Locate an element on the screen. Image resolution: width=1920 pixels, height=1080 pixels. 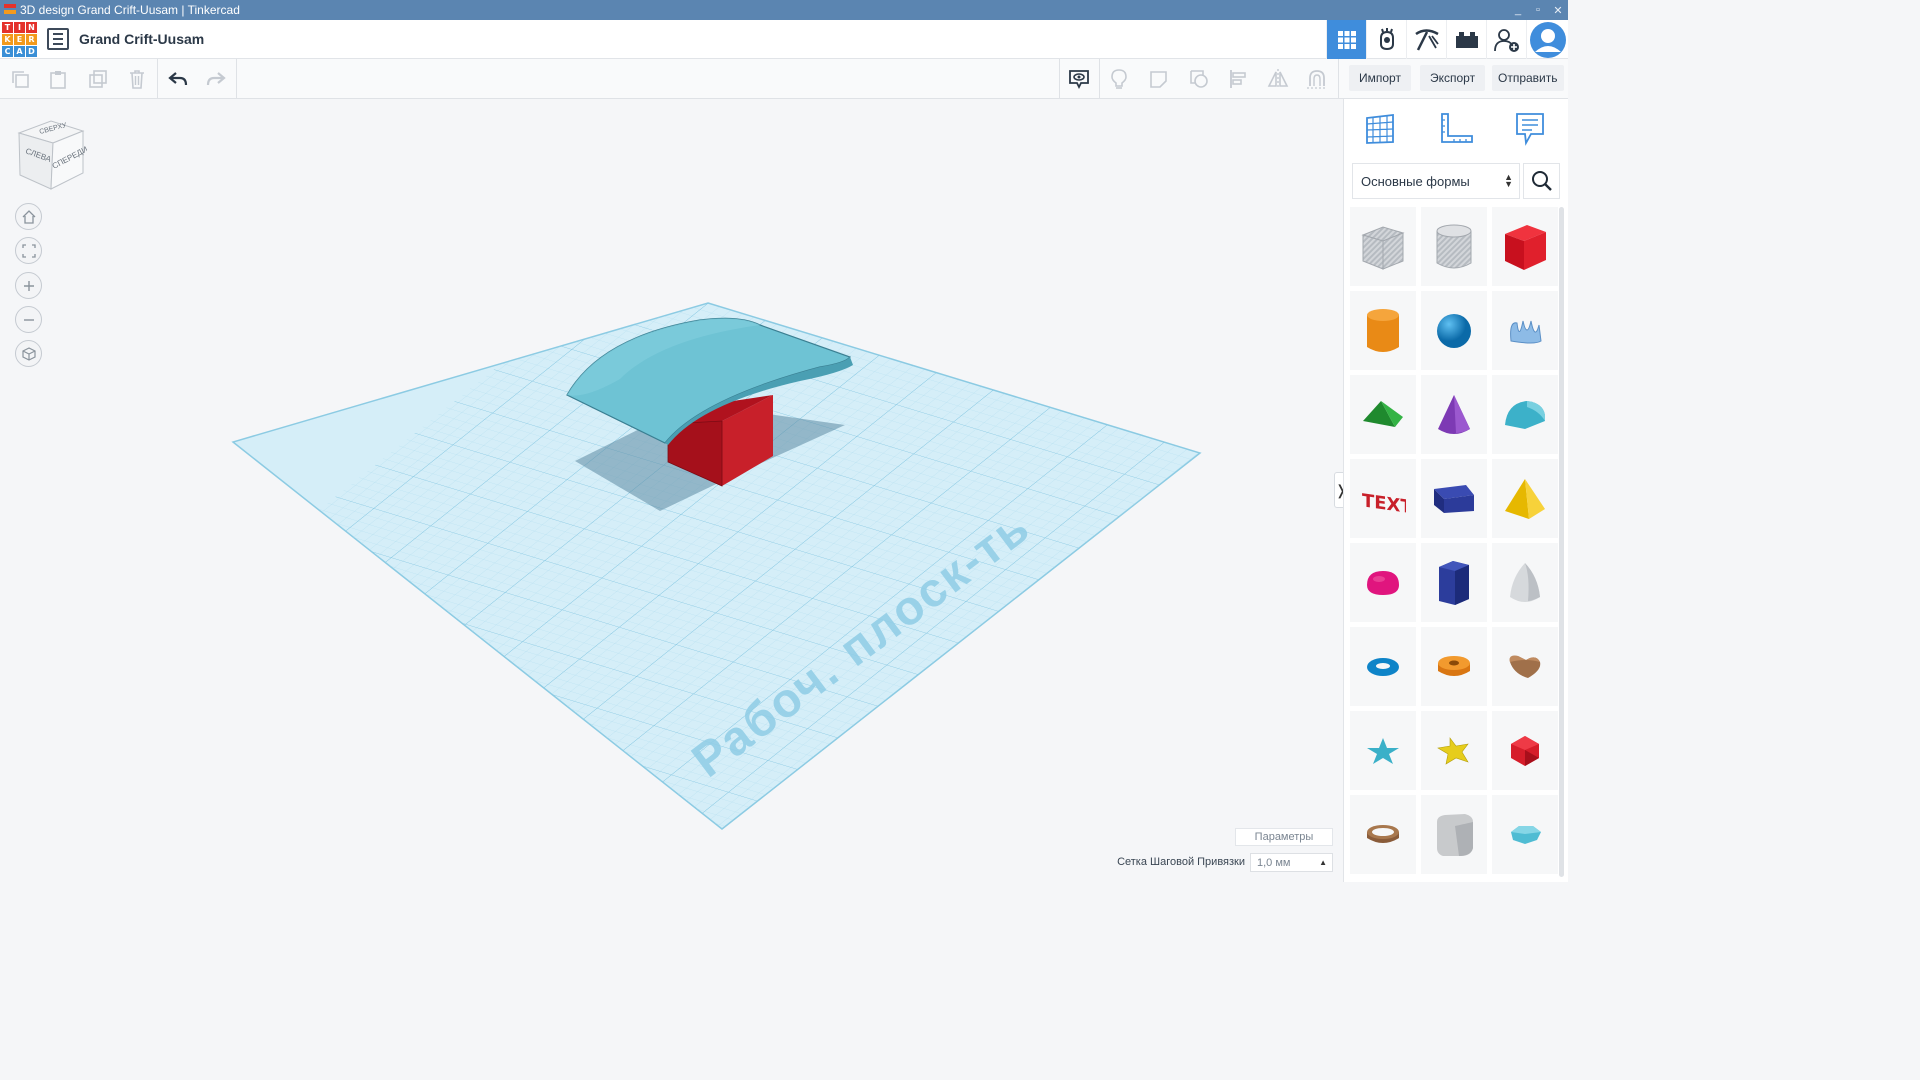
show-all-button is located at coordinates (1079, 78).